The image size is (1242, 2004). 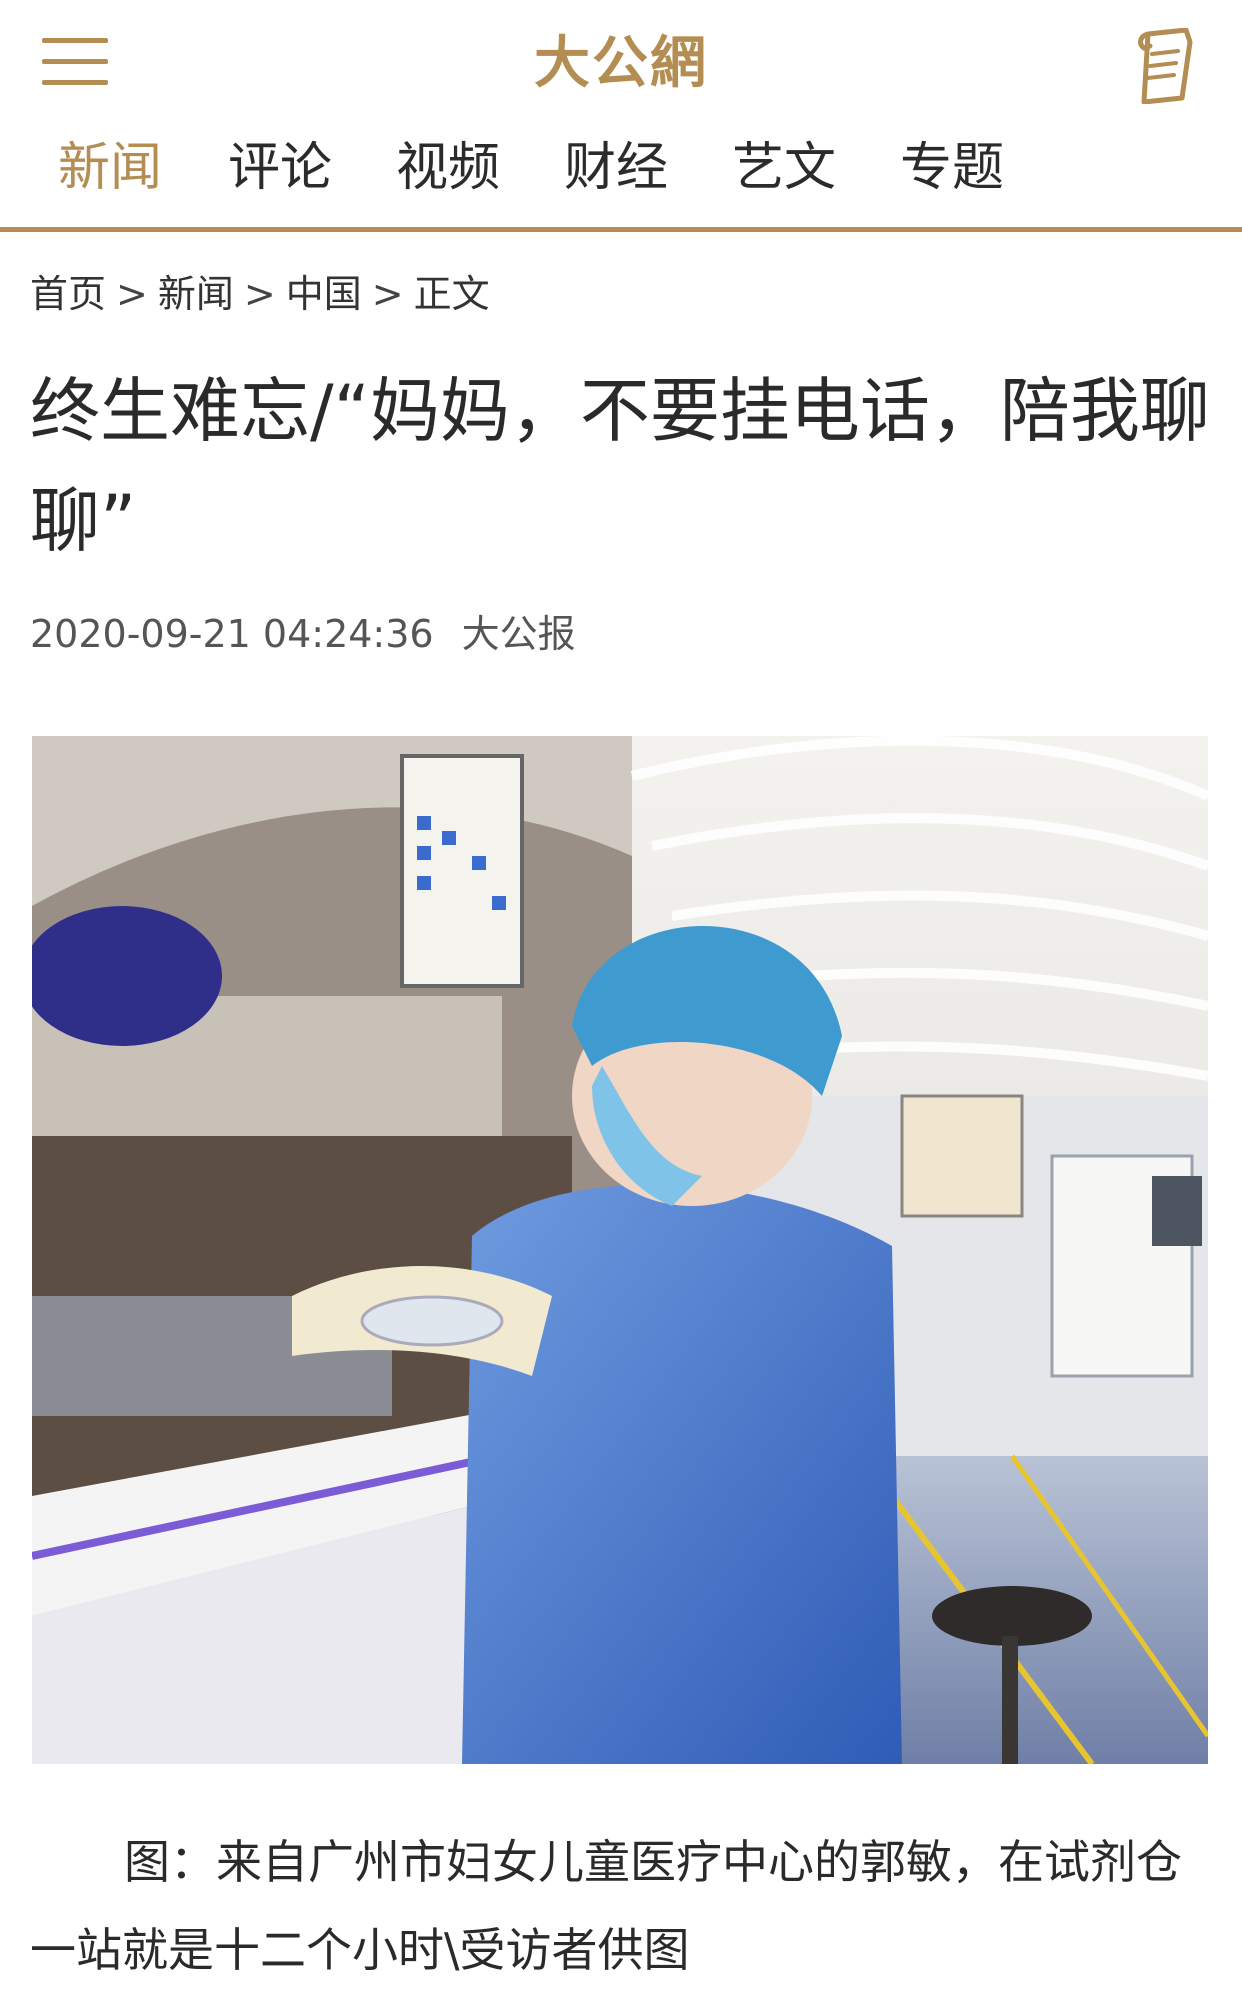 I want to click on category-nav: 新闻 评论 视频 财经 艺文 专题, so click(x=621, y=168).